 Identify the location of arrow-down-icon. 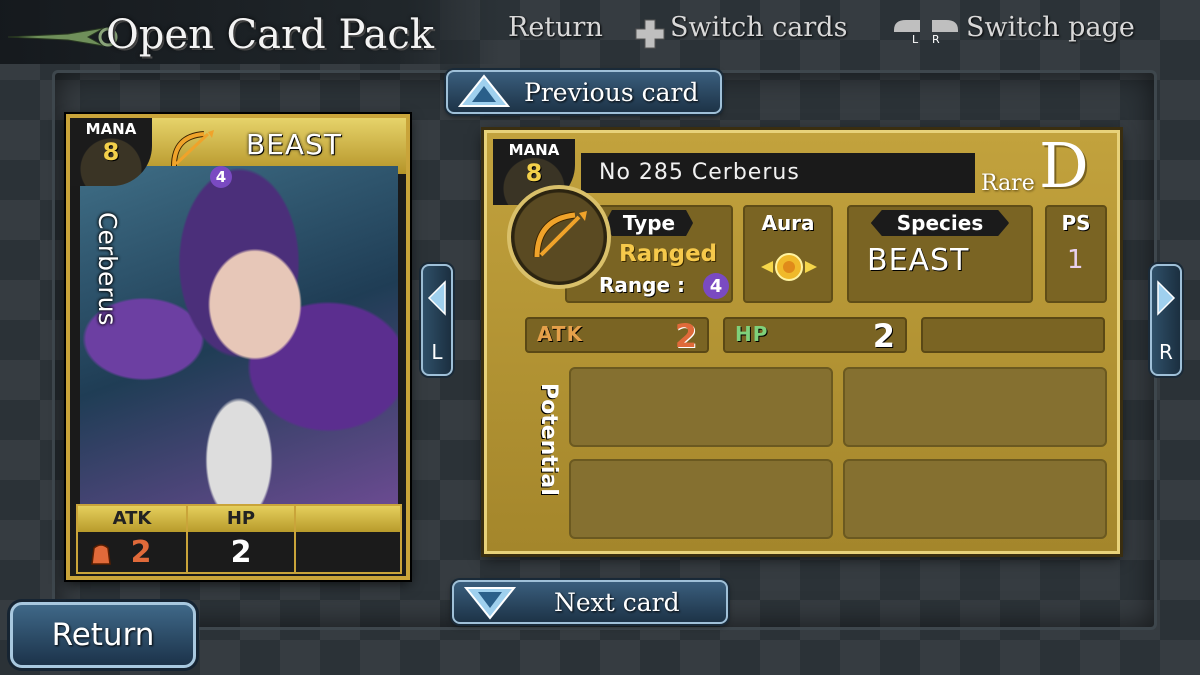
(490, 603).